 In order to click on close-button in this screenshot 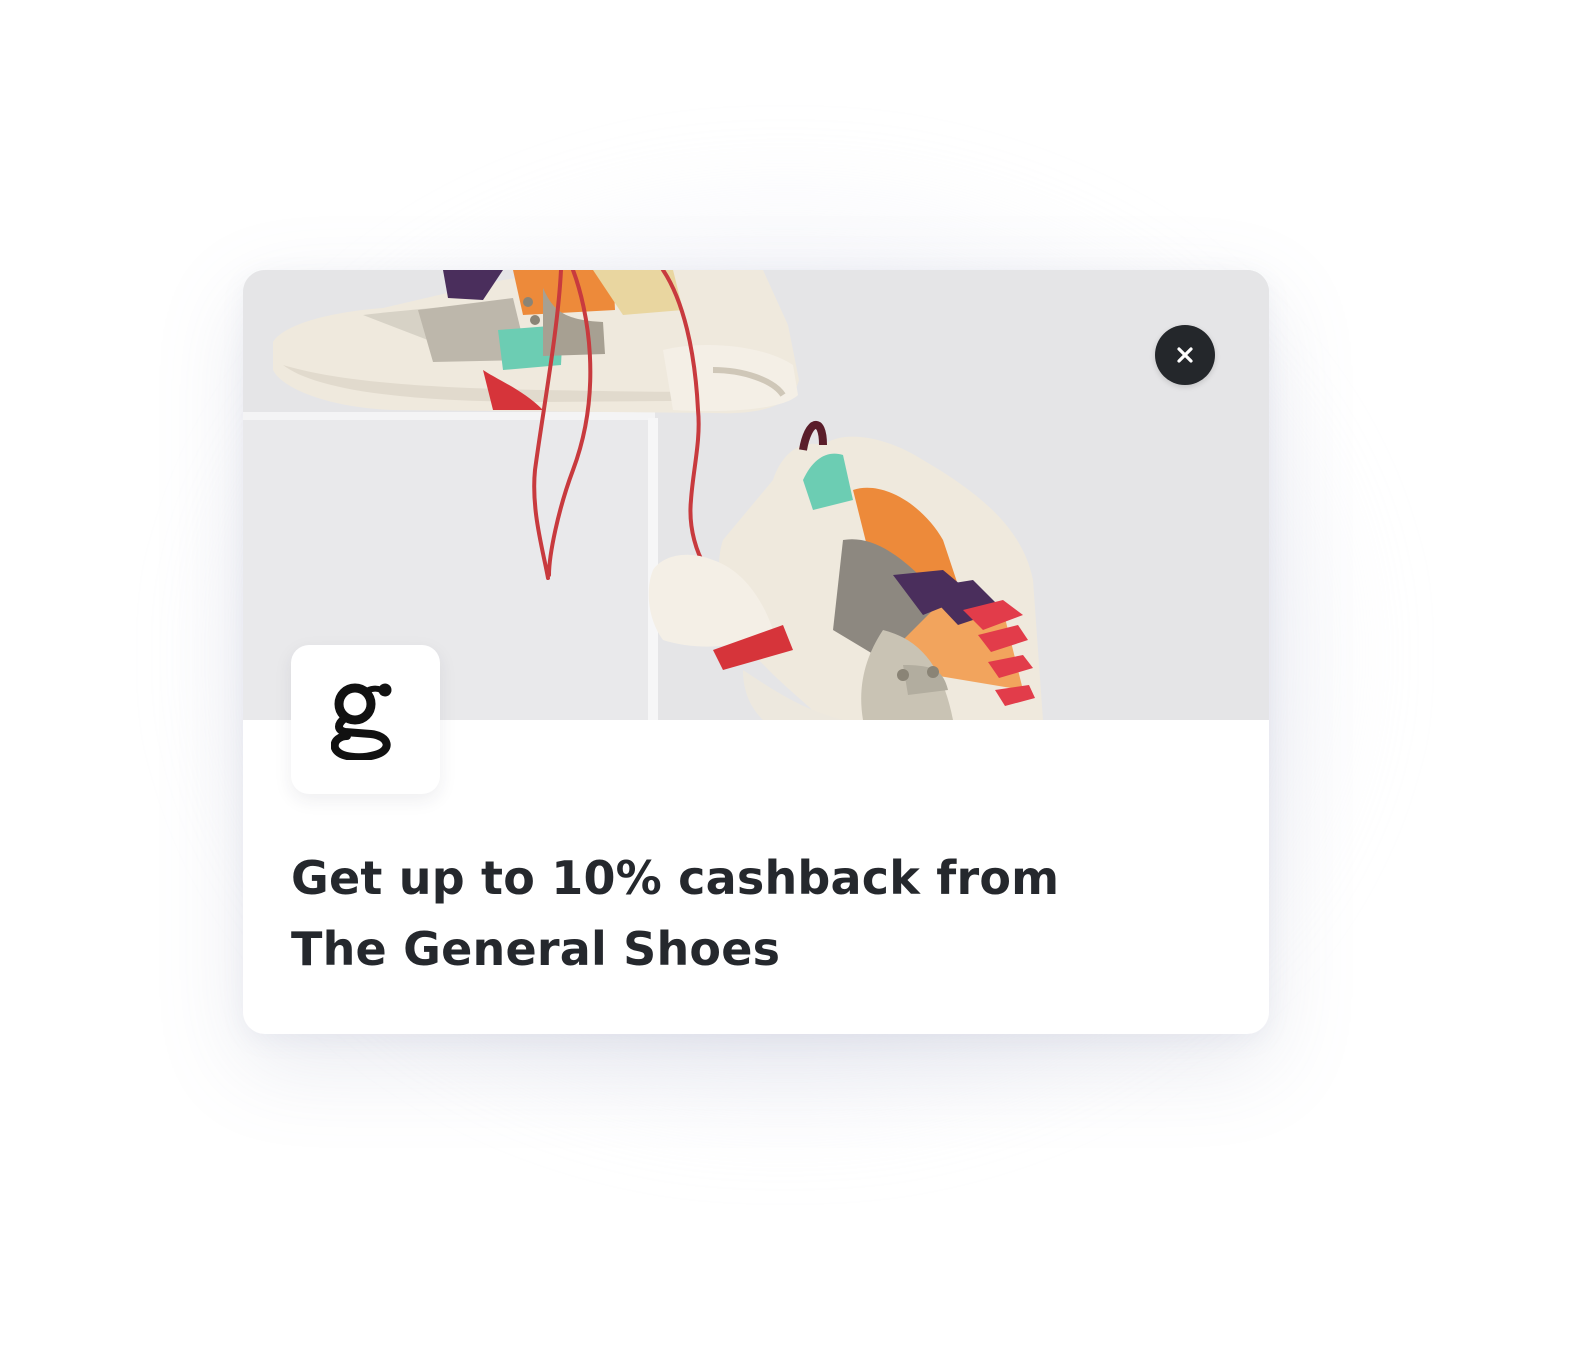, I will do `click(1185, 355)`.